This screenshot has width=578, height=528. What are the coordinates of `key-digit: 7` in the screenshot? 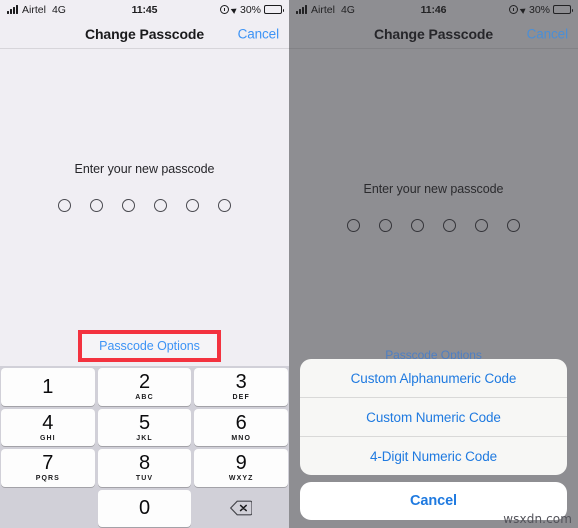 It's located at (48, 463).